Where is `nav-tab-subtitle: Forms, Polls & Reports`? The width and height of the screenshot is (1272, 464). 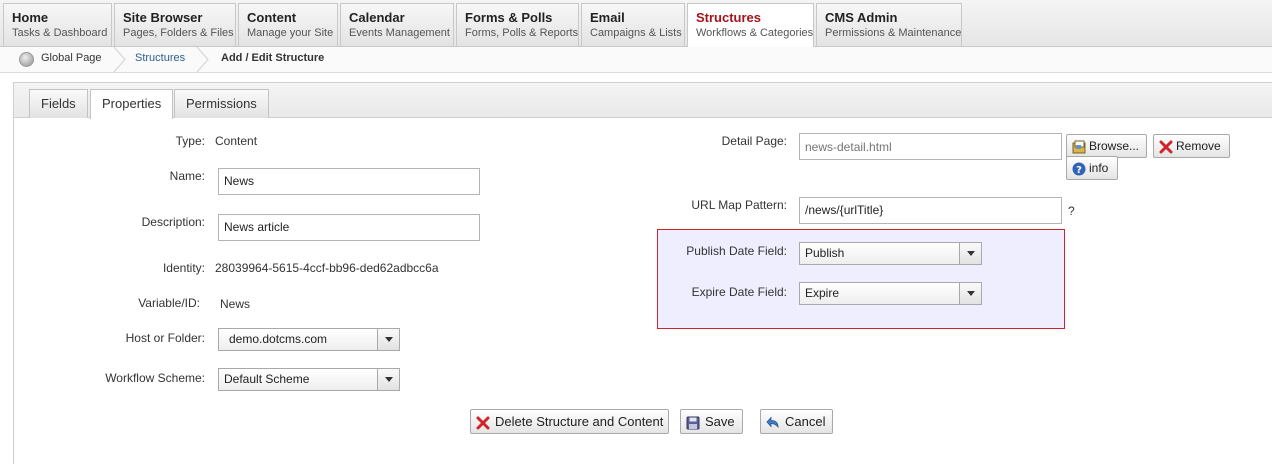 nav-tab-subtitle: Forms, Polls & Reports is located at coordinates (522, 33).